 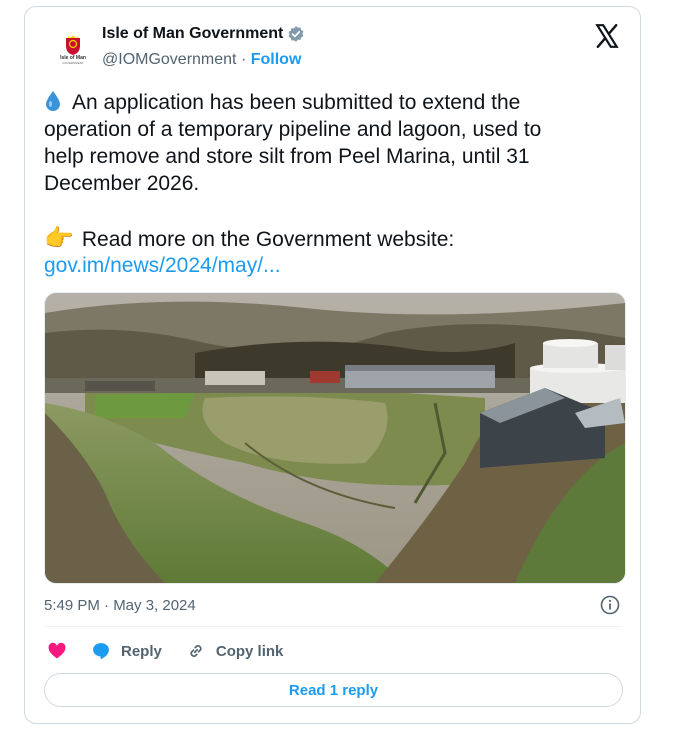 What do you see at coordinates (332, 626) in the screenshot?
I see `divider` at bounding box center [332, 626].